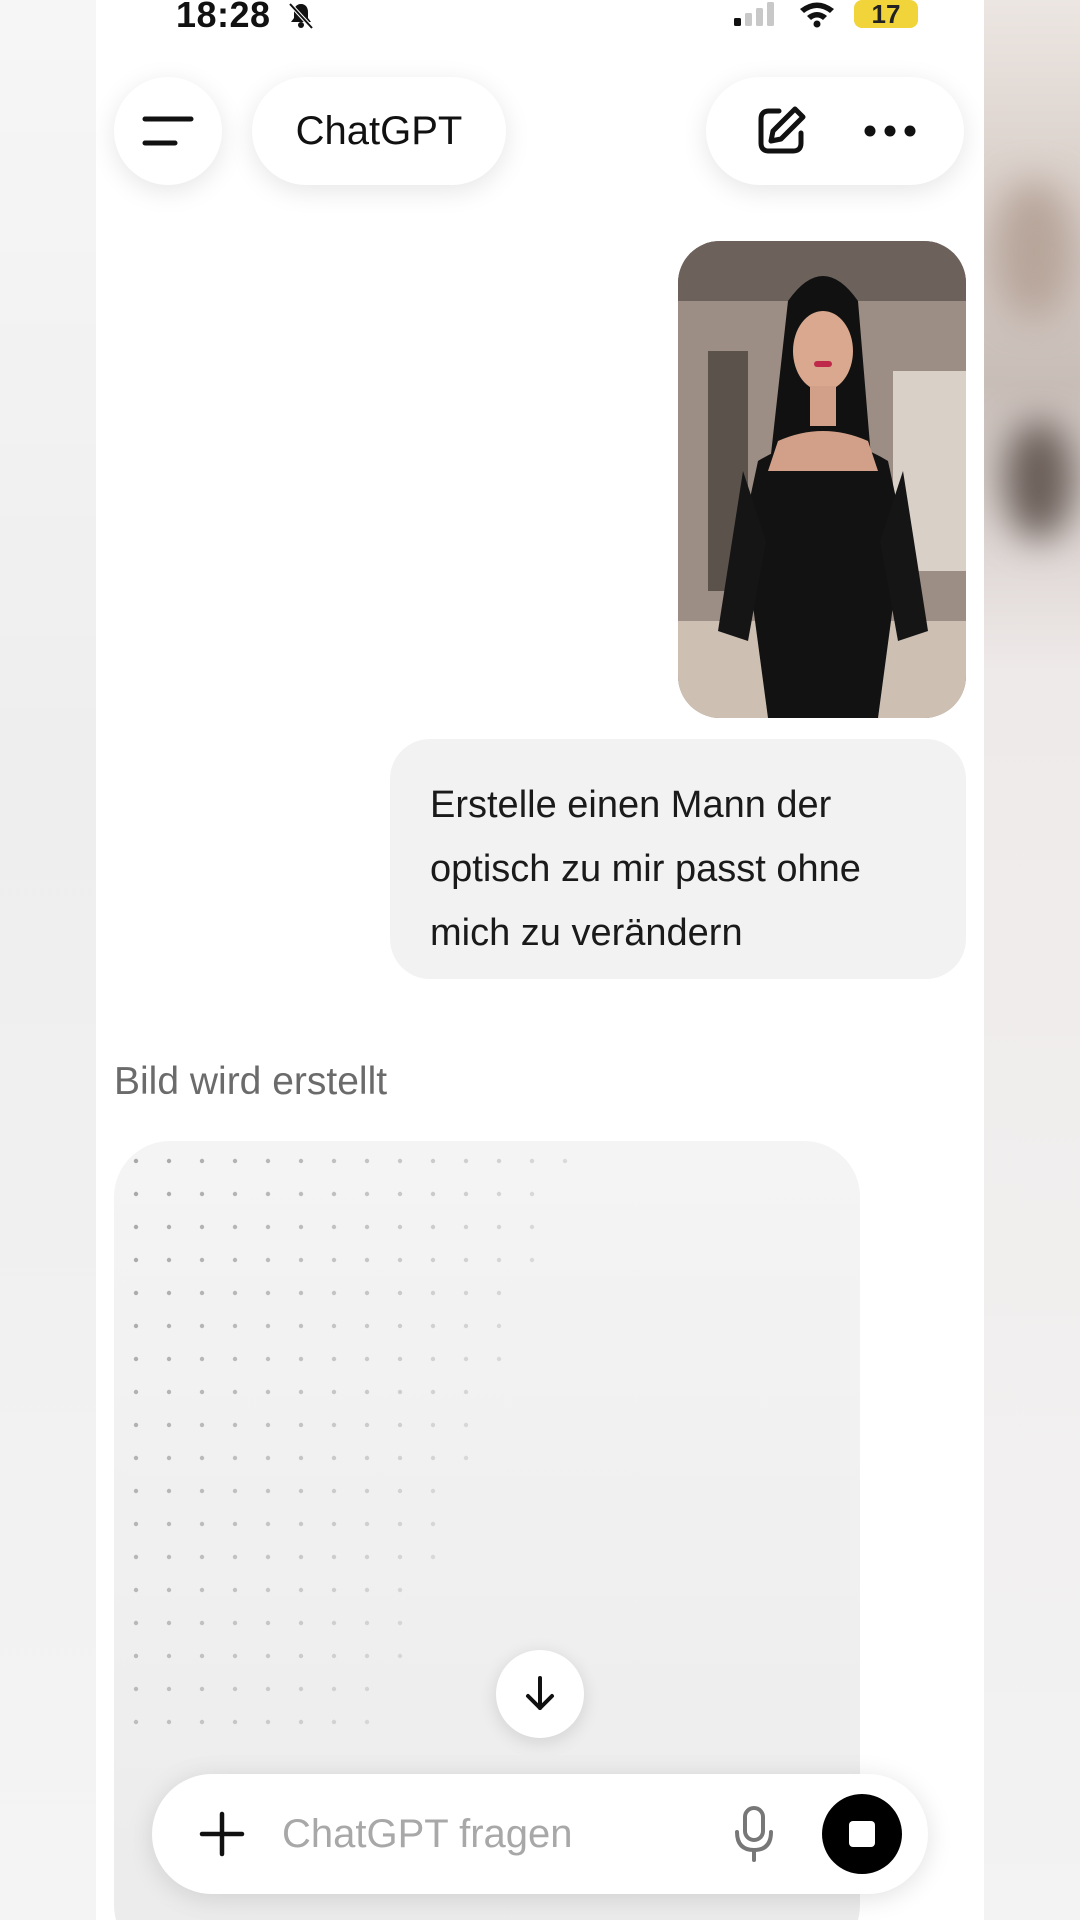 The height and width of the screenshot is (1920, 1080). I want to click on stop-generation-button, so click(862, 1834).